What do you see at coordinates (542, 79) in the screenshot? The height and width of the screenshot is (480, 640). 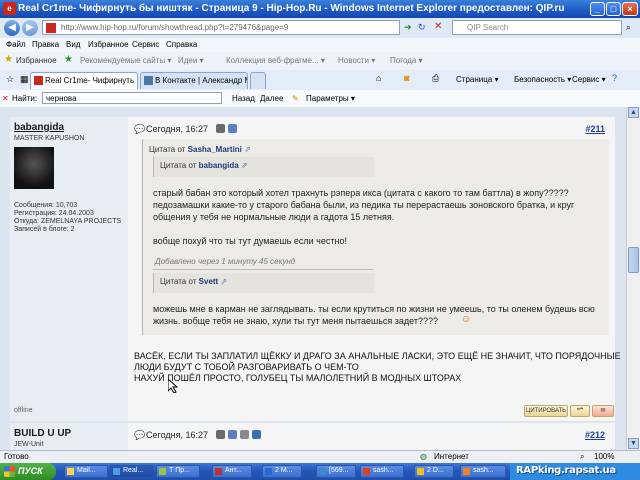 I see `security-menu: Безопасность ▾` at bounding box center [542, 79].